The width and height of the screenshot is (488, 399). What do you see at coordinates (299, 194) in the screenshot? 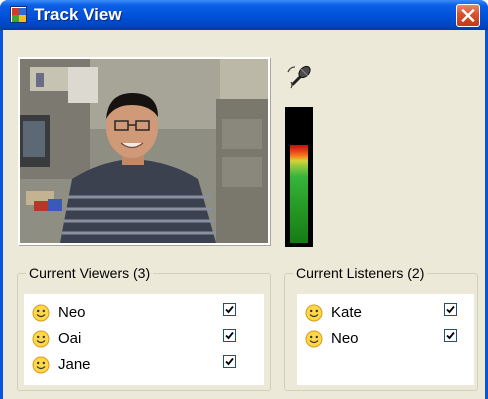
I see `audio-level-bar` at bounding box center [299, 194].